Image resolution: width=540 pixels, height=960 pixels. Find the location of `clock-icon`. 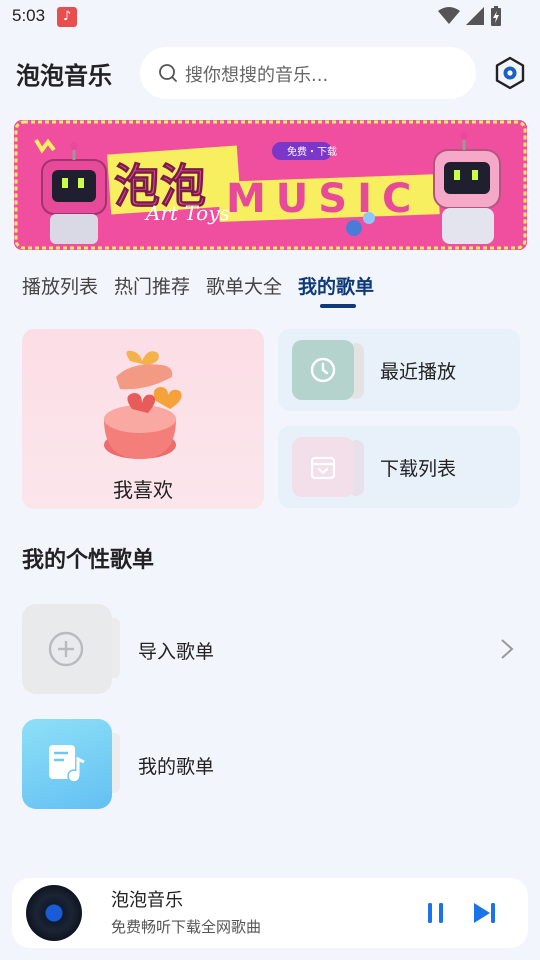

clock-icon is located at coordinates (323, 370).